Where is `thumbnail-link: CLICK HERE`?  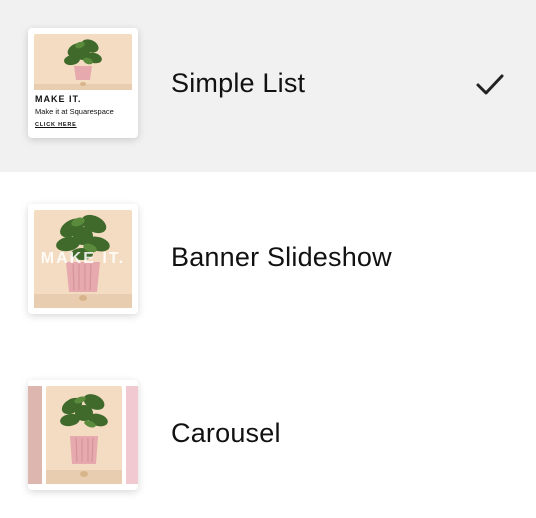
thumbnail-link: CLICK HERE is located at coordinates (56, 125).